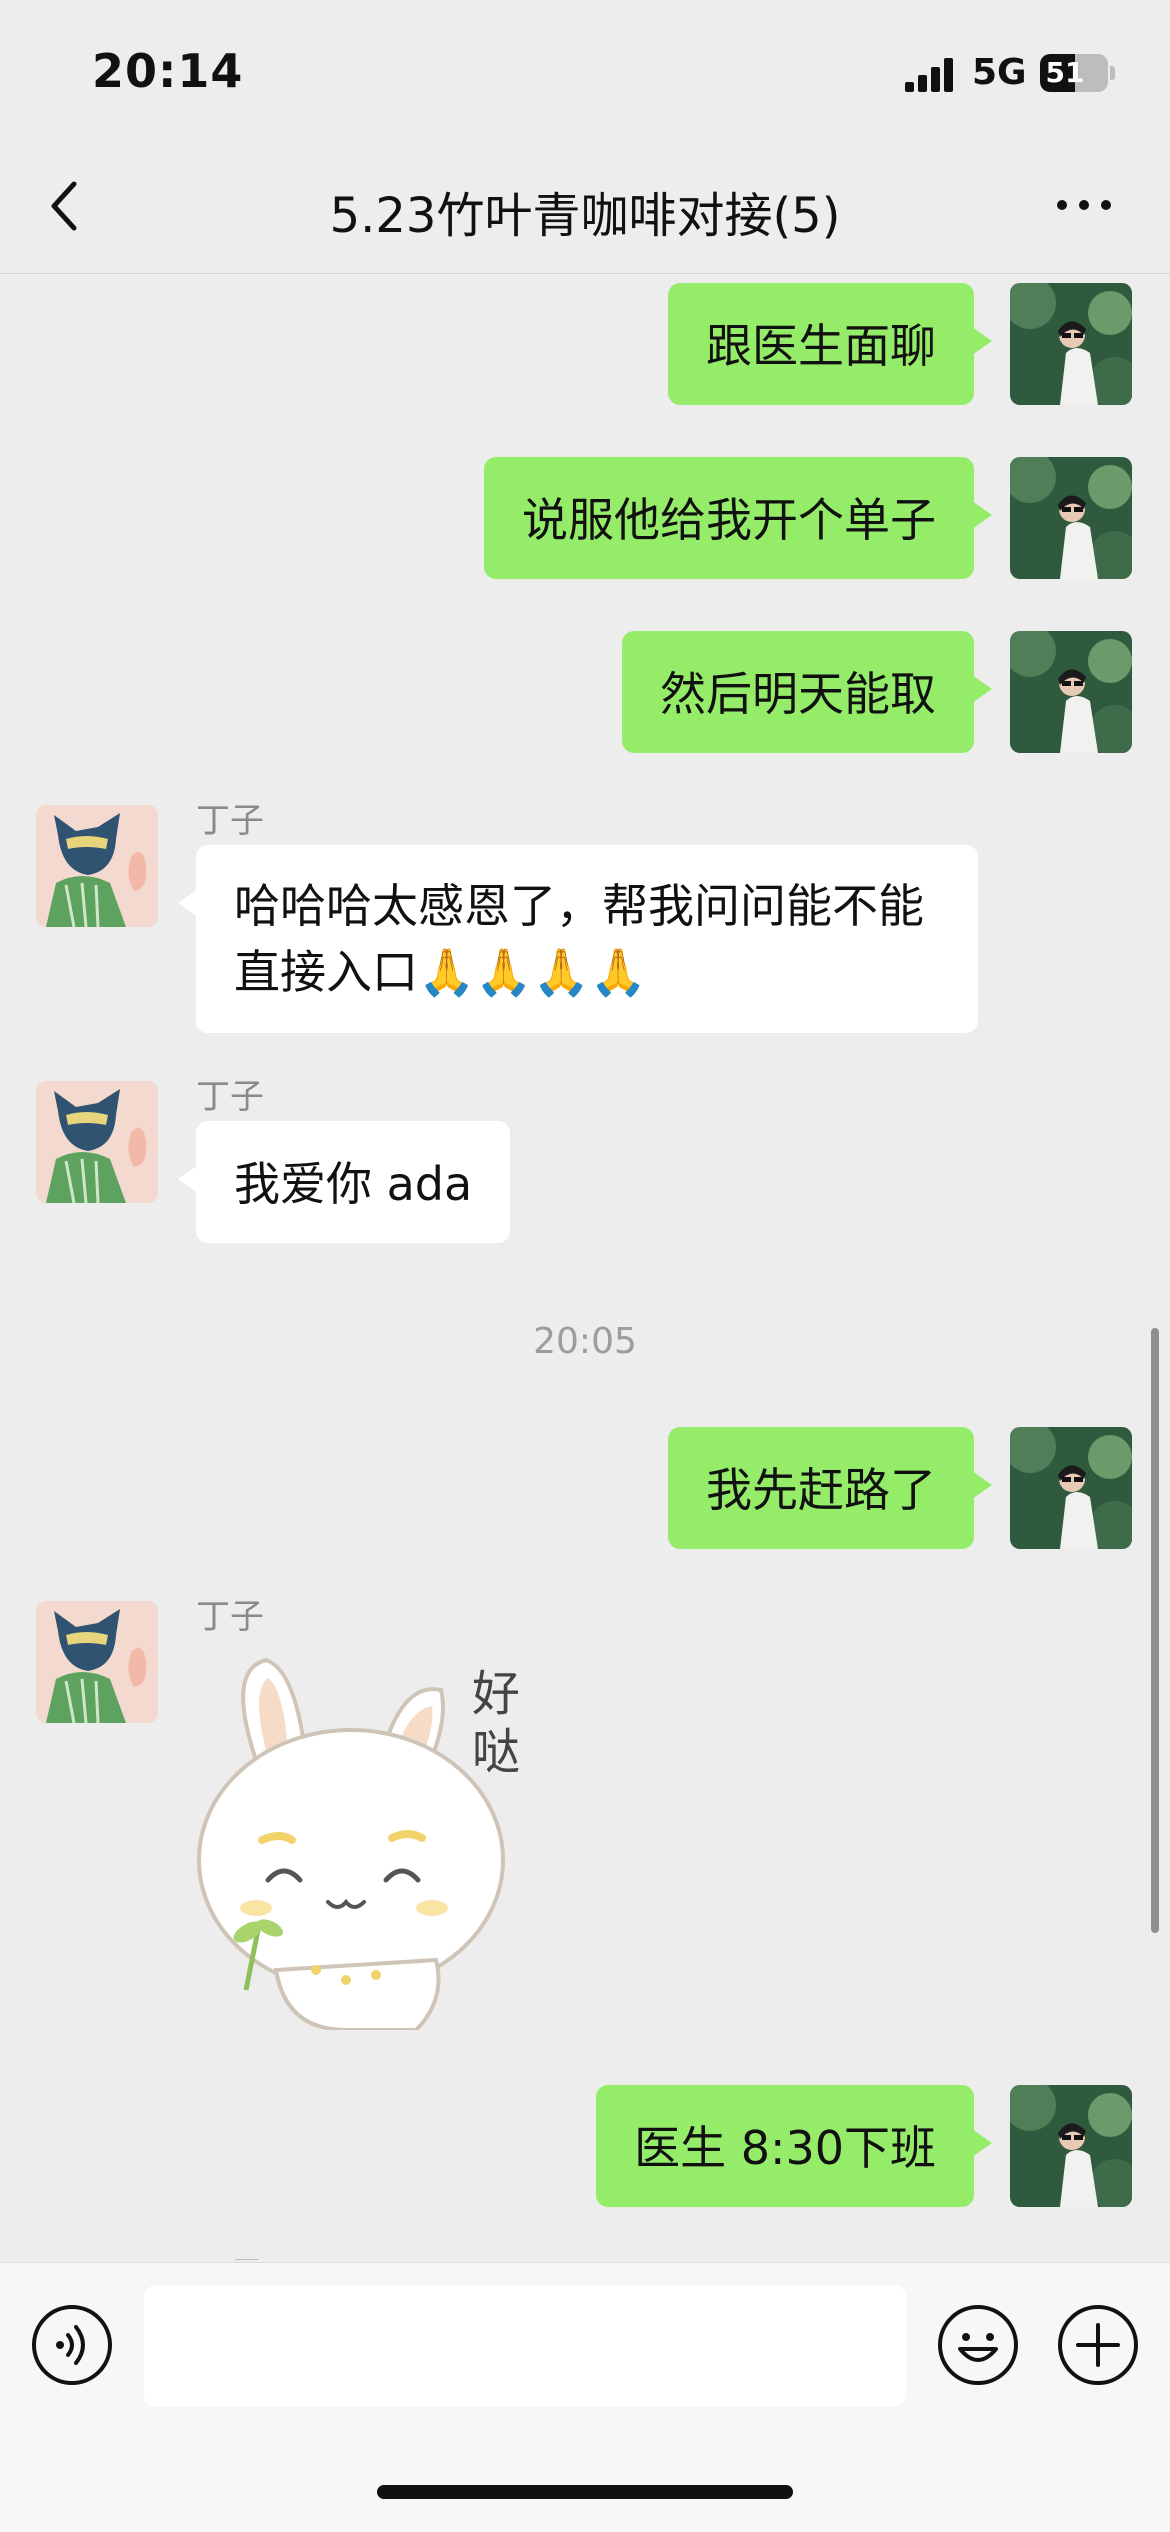 The height and width of the screenshot is (2532, 1170). Describe the element at coordinates (496, 1694) in the screenshot. I see `sticker-text-1: 好` at that location.